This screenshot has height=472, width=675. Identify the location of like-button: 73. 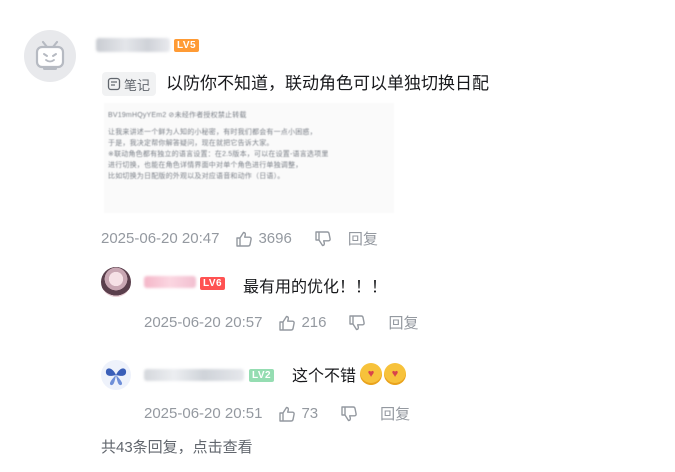
(298, 414).